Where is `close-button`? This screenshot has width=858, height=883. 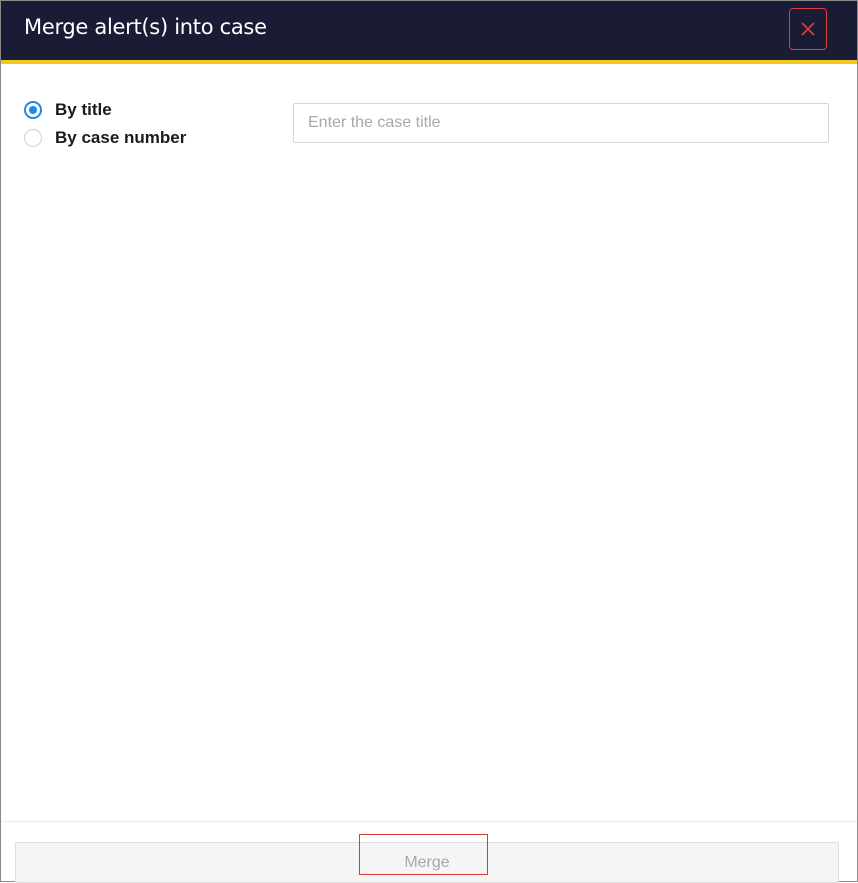 close-button is located at coordinates (808, 29).